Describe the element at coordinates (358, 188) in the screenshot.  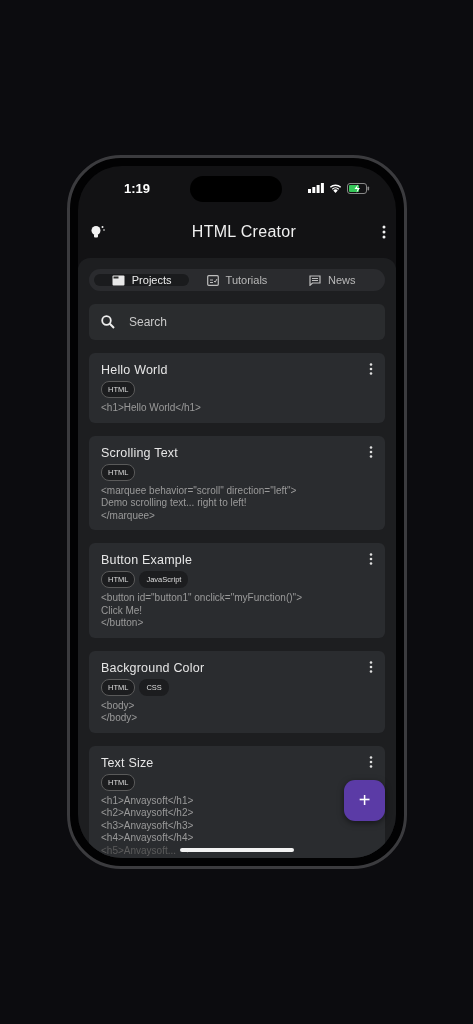
I see `battery-icon` at that location.